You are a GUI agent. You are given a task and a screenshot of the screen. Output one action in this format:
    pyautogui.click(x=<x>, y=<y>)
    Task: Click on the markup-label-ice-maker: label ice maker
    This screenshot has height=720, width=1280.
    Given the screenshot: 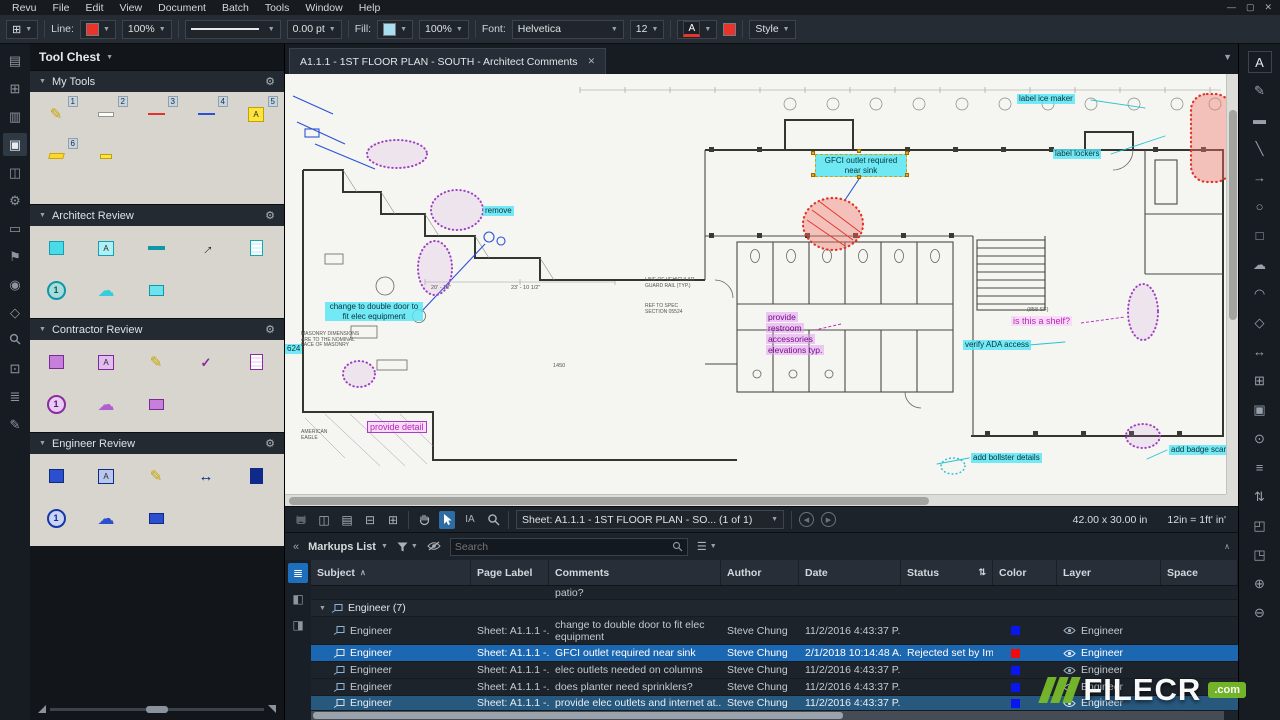 What is the action you would take?
    pyautogui.click(x=1046, y=99)
    